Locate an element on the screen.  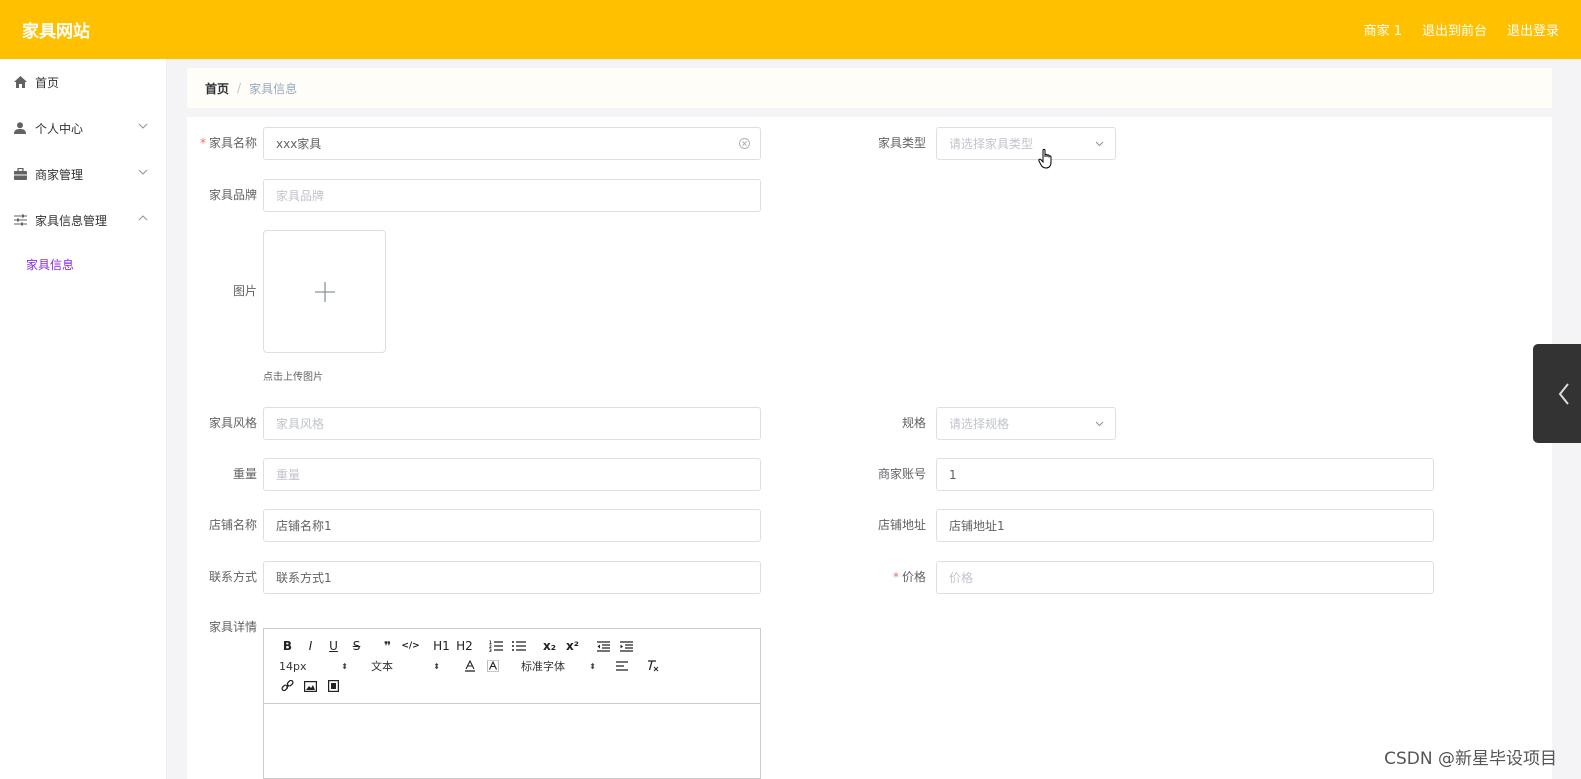
contact-label: 联系方式 is located at coordinates (232, 577).